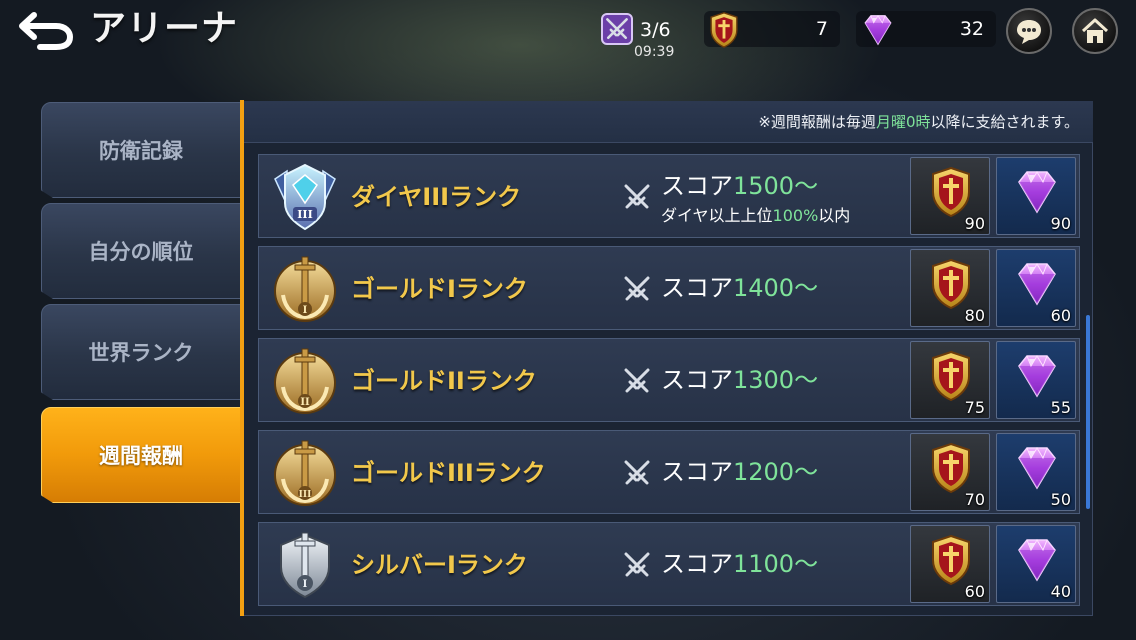 The height and width of the screenshot is (640, 1136). I want to click on gem-reward-qty: 55, so click(1060, 407).